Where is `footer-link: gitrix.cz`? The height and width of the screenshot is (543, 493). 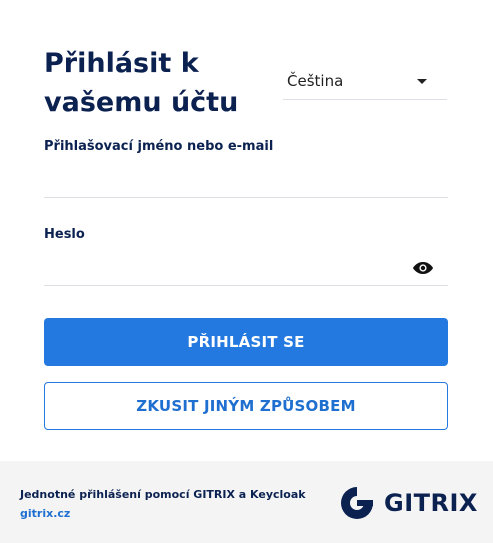 footer-link: gitrix.cz is located at coordinates (45, 513).